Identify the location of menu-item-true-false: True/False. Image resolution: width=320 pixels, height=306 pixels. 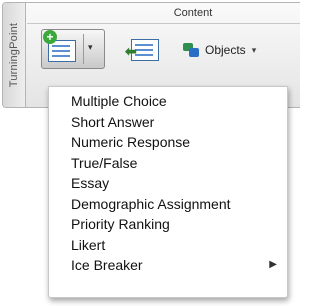
(168, 163).